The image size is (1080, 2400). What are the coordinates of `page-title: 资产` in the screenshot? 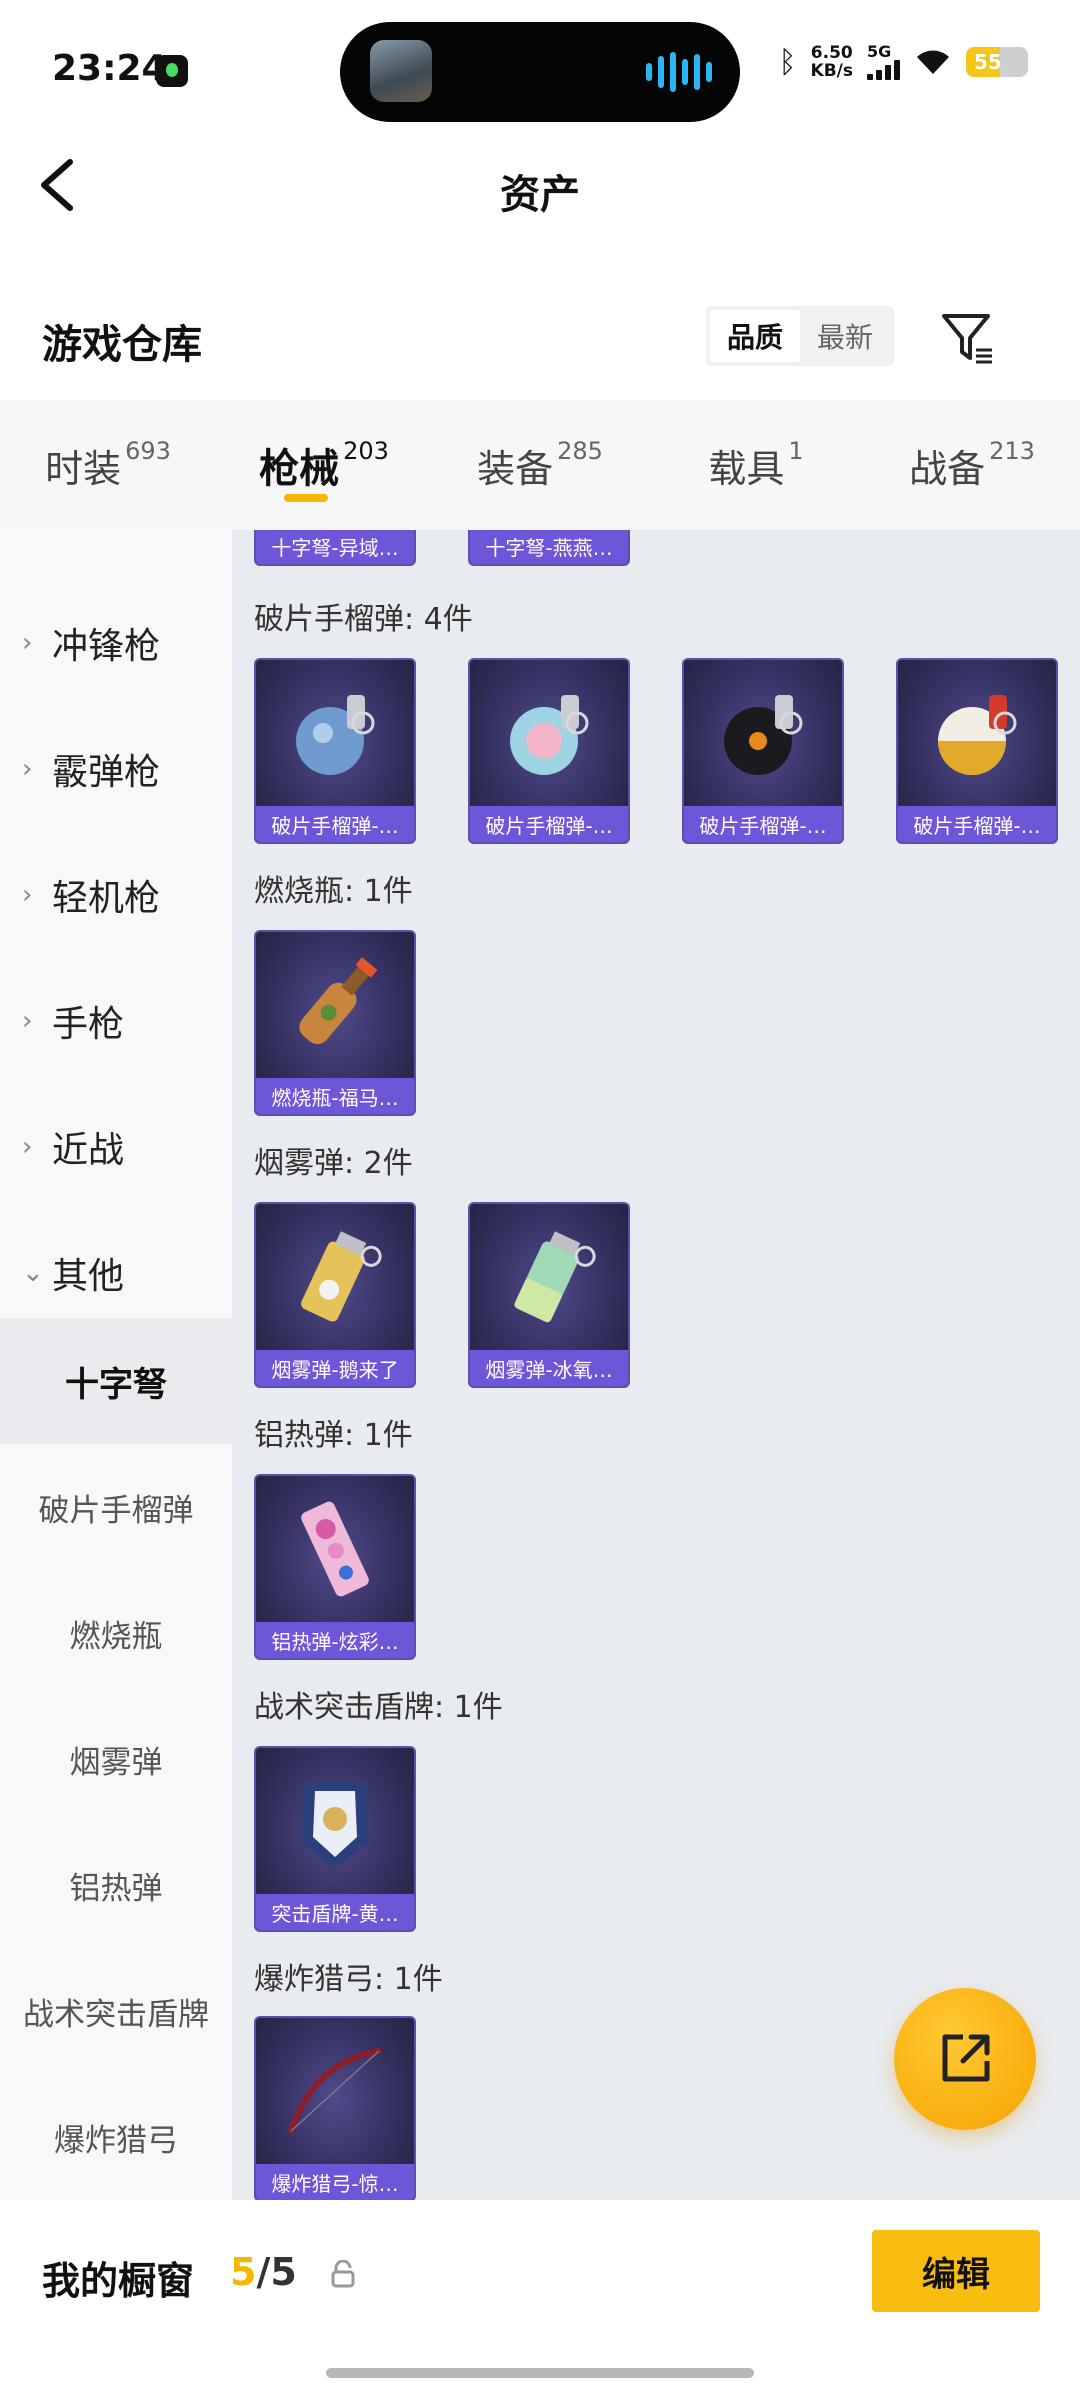 It's located at (540, 195).